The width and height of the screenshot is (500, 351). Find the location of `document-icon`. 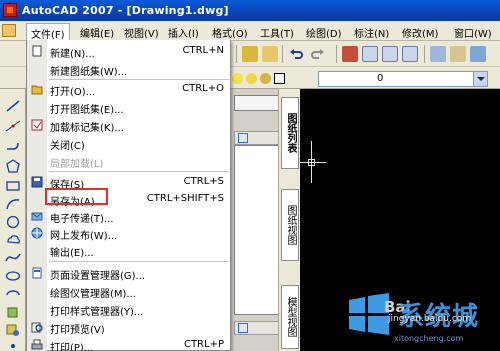

document-icon is located at coordinates (9, 30).